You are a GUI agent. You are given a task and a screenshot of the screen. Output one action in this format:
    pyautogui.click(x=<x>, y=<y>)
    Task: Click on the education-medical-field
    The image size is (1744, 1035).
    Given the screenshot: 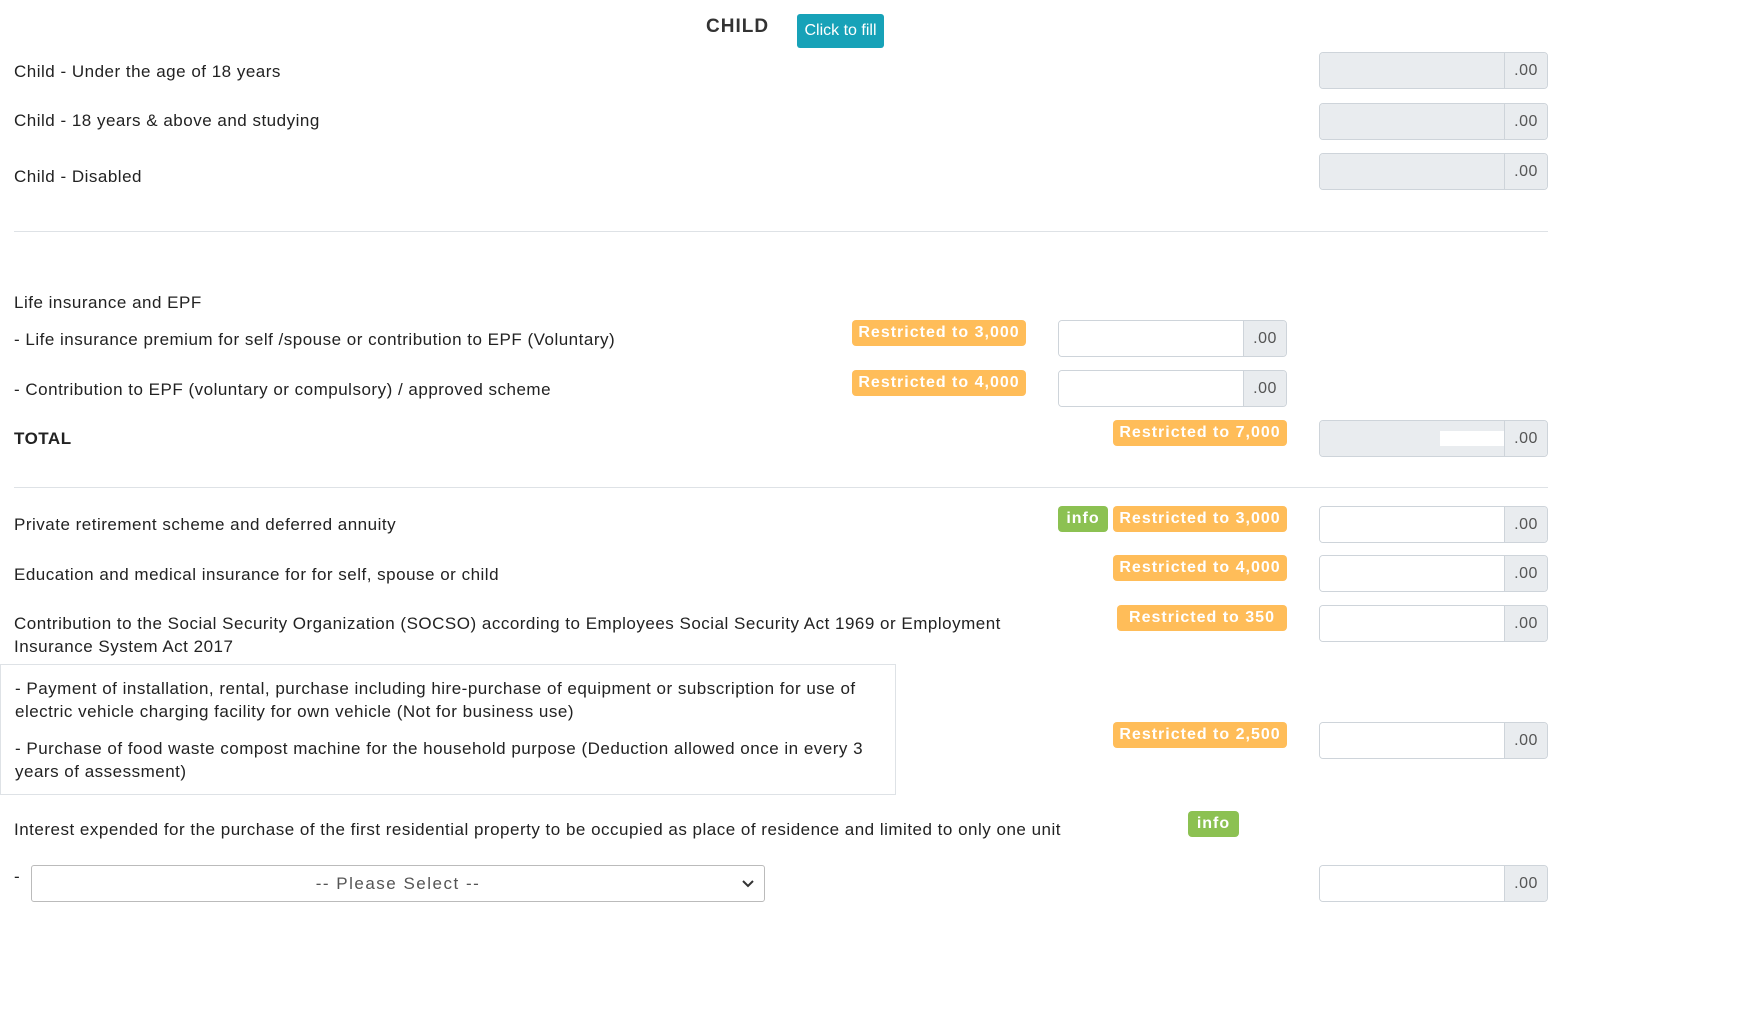 What is the action you would take?
    pyautogui.click(x=1412, y=573)
    